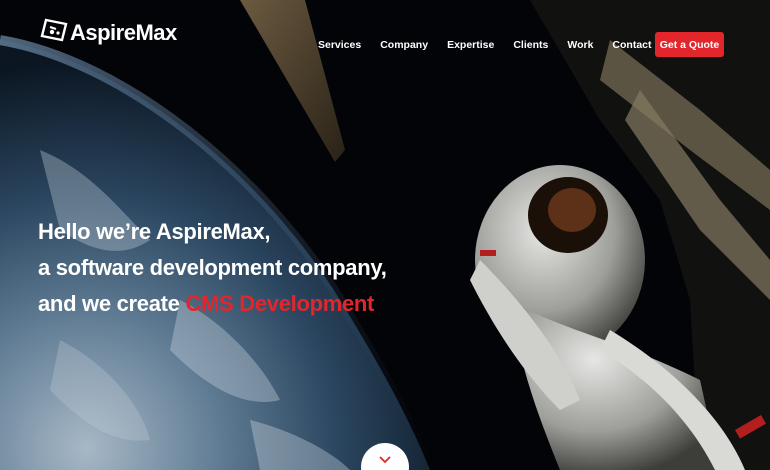 The height and width of the screenshot is (470, 770). I want to click on headline-line-2: a software development company,, so click(212, 267).